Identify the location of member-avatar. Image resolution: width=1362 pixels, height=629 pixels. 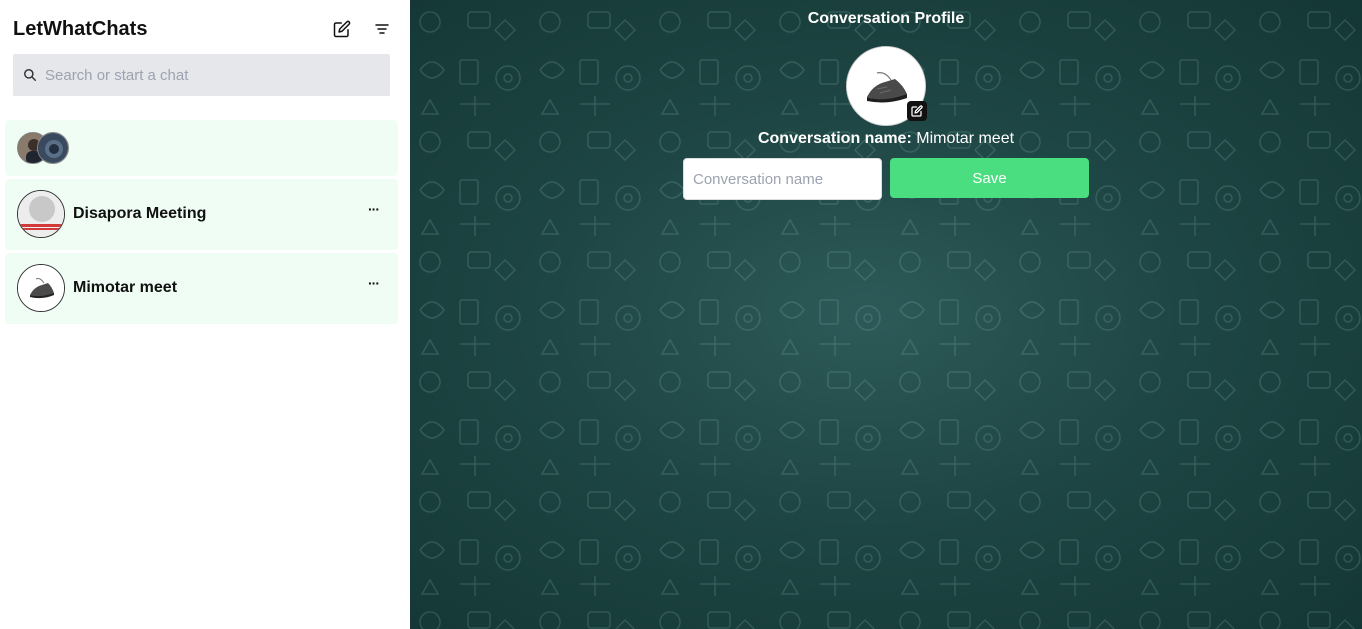
(53, 148).